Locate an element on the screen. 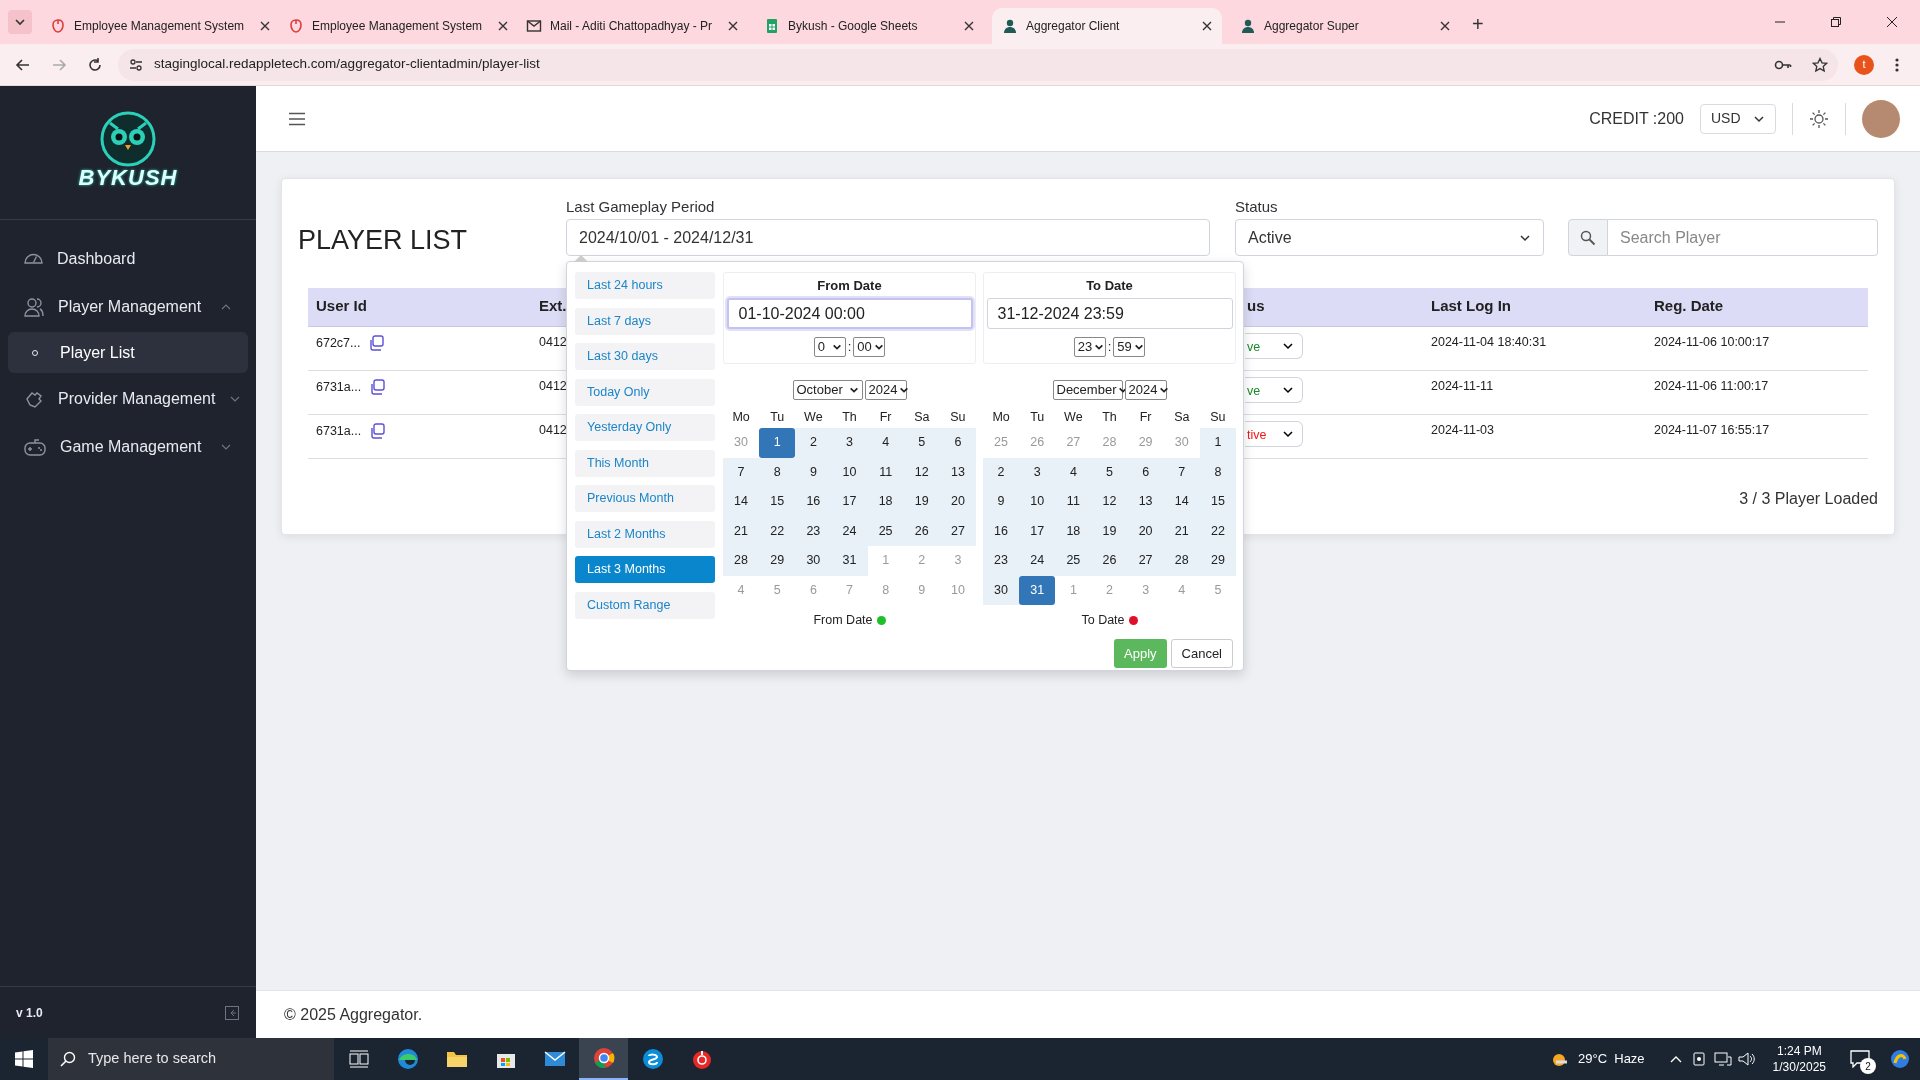 The image size is (1920, 1080). status-select: tive is located at coordinates (1274, 433).